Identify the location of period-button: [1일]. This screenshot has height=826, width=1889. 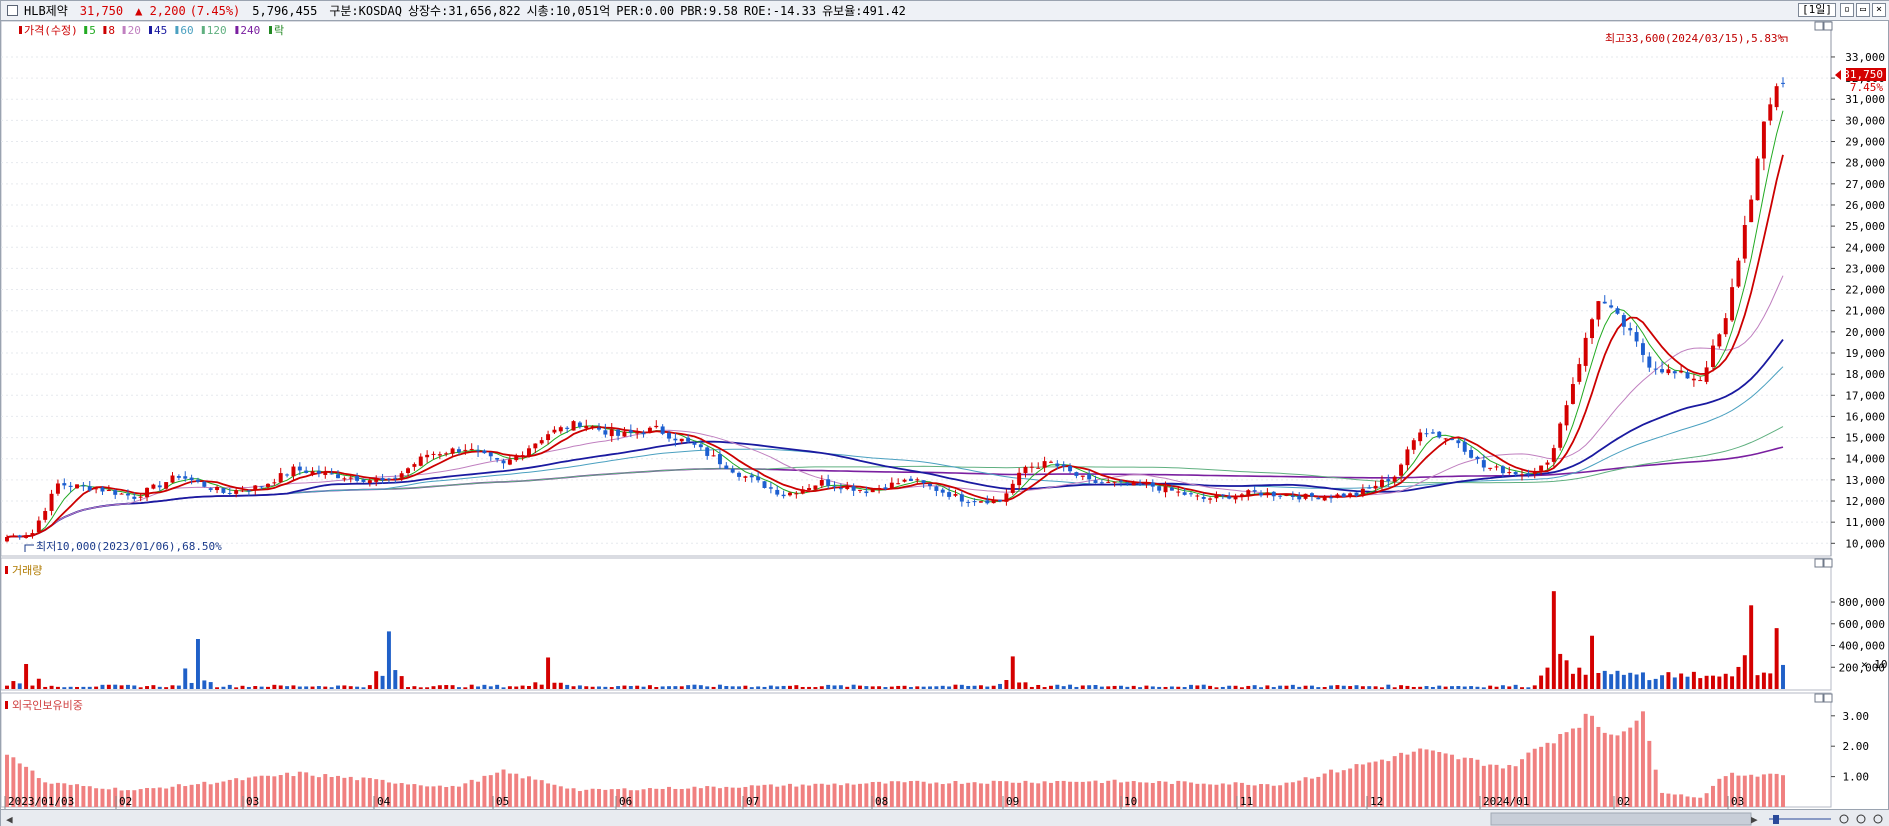
(1817, 10).